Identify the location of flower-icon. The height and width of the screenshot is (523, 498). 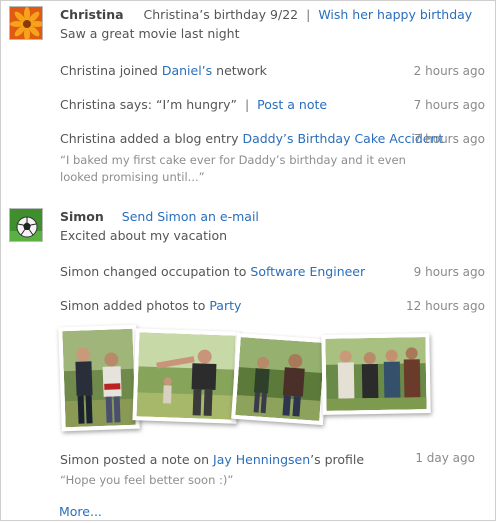
(26, 23).